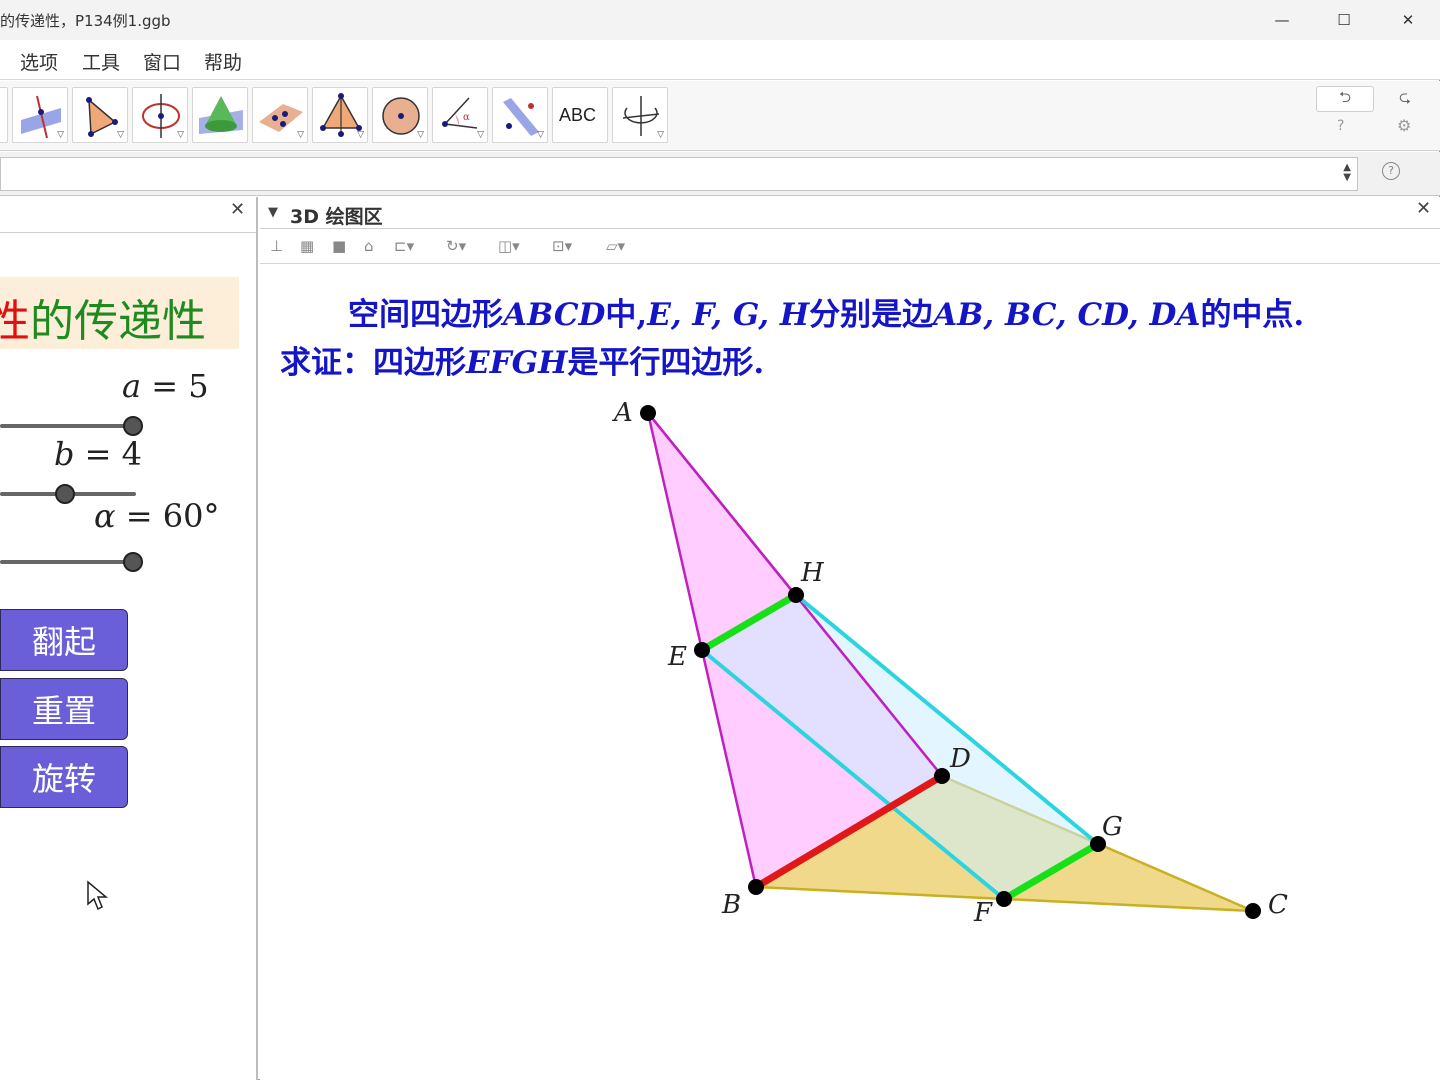  I want to click on window-title: 的传递性，P134例1.ggb, so click(85, 21).